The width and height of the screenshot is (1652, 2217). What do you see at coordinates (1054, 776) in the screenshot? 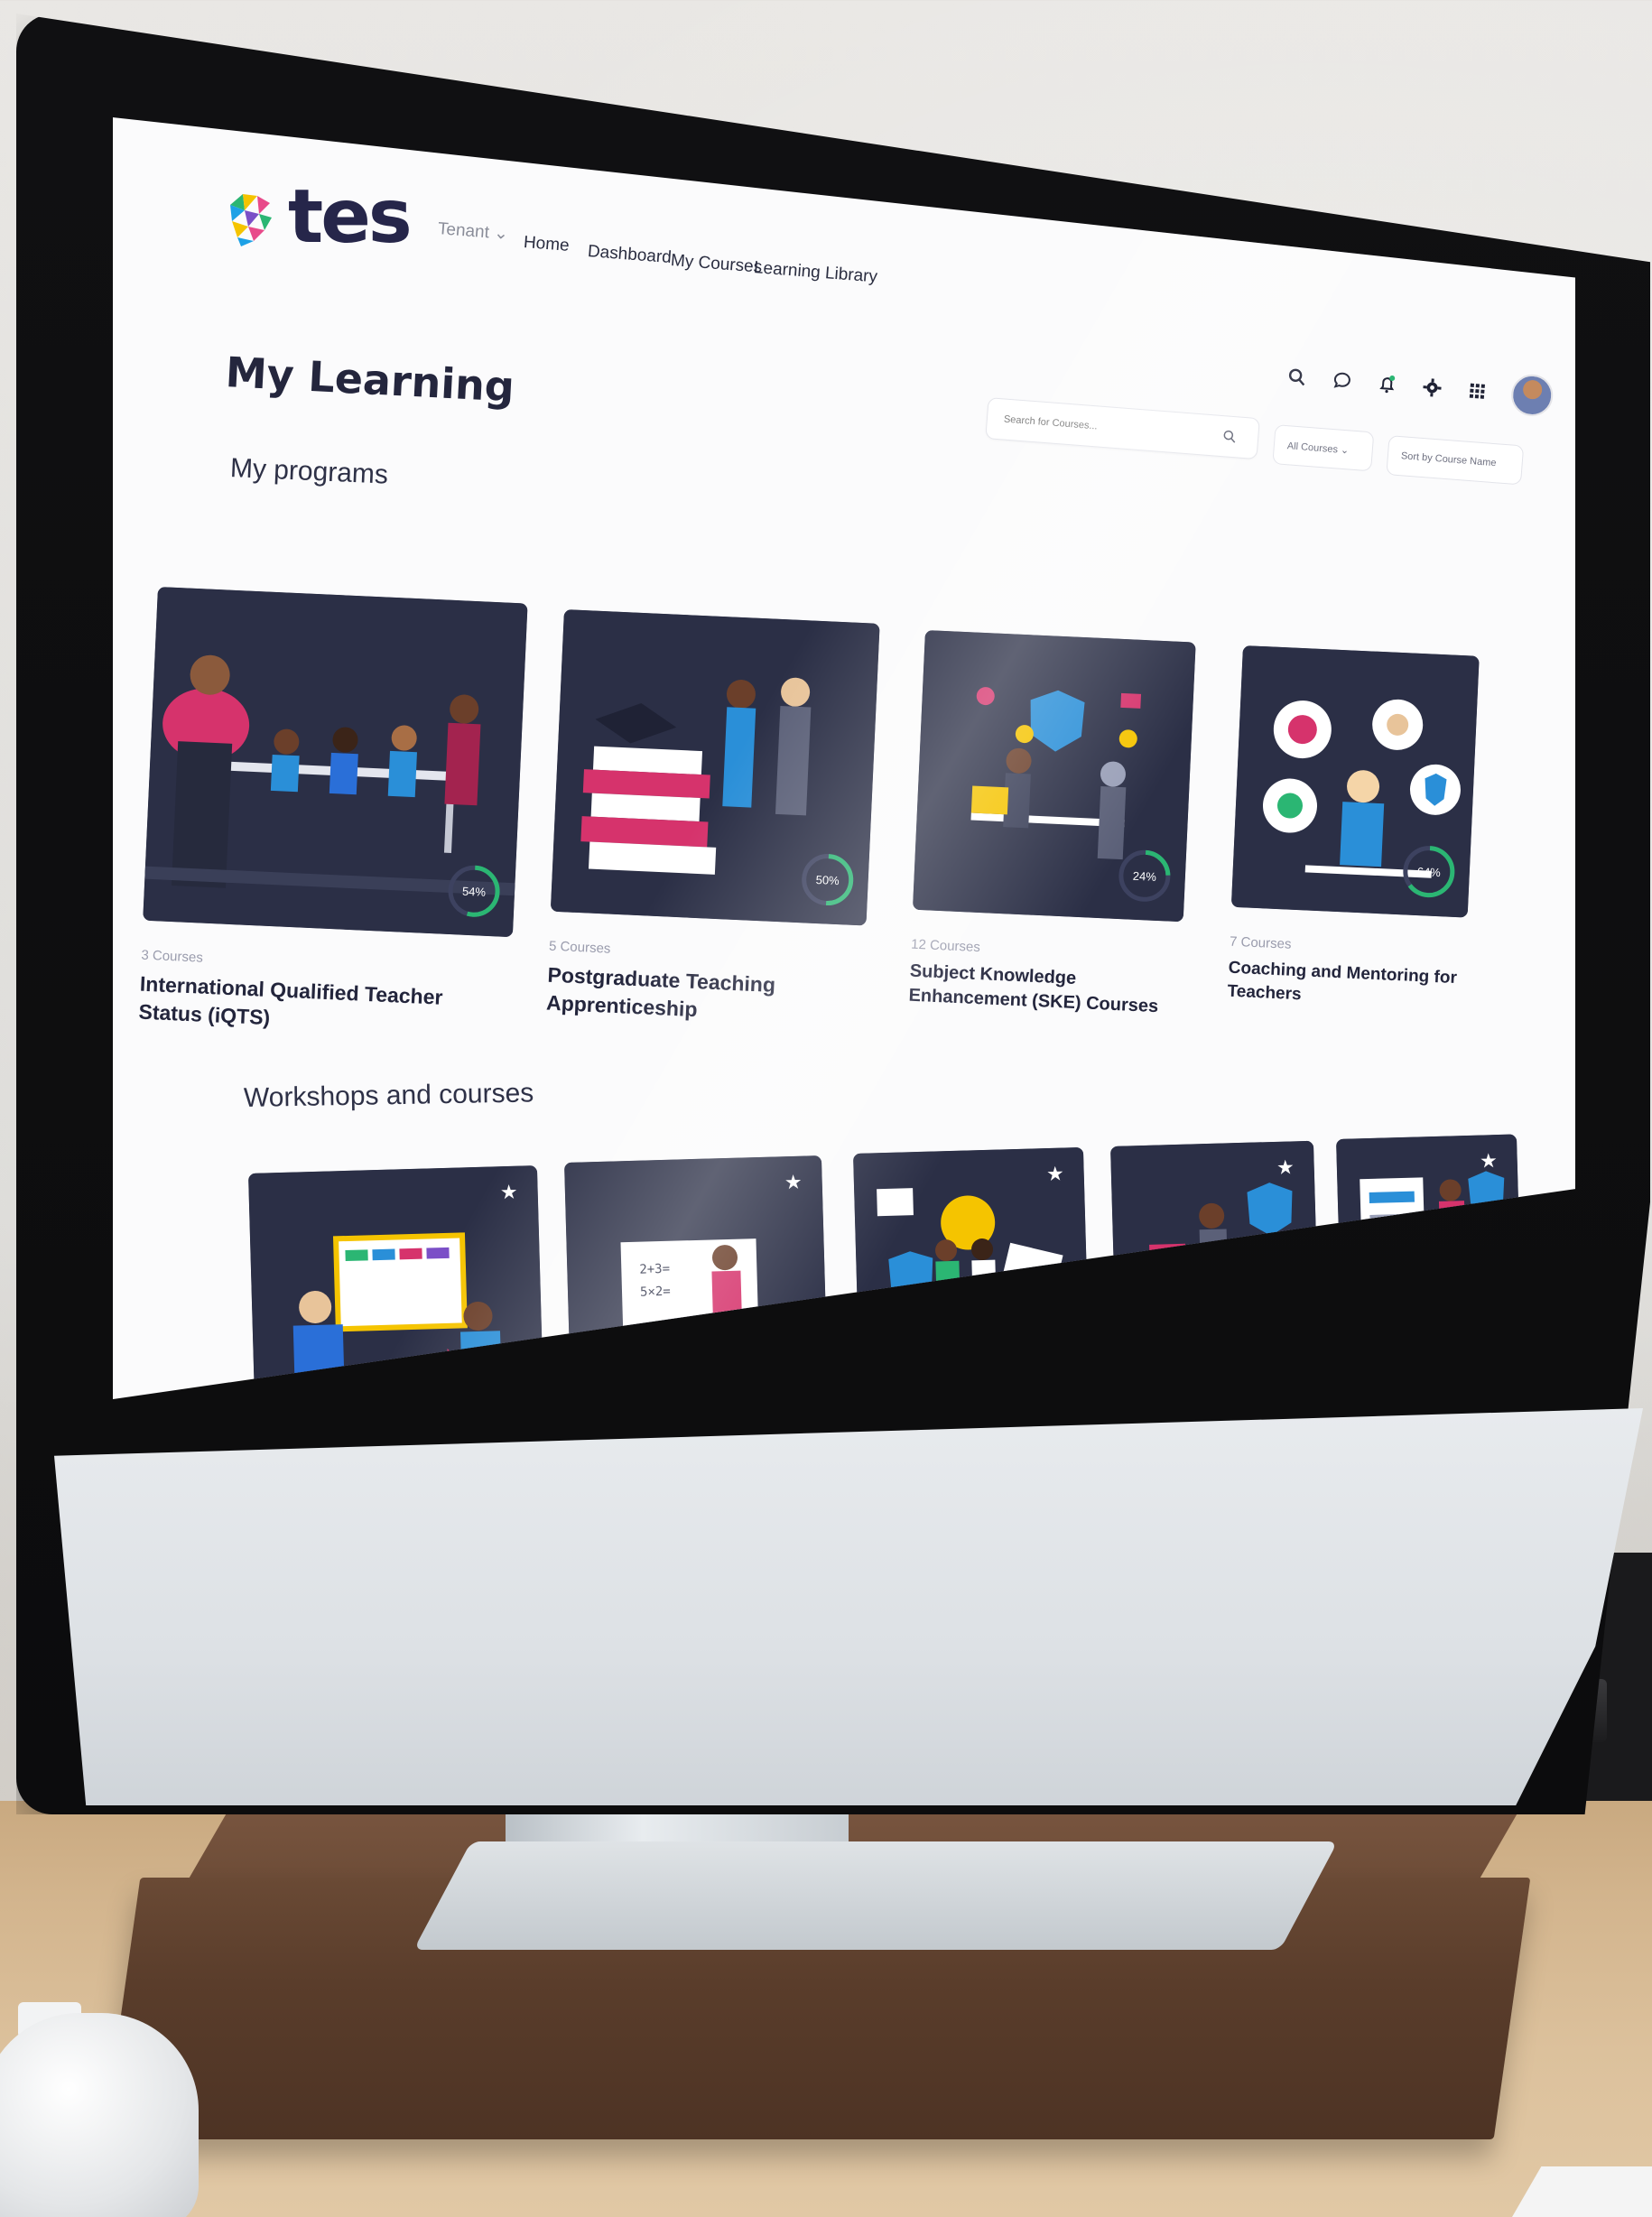
I see `program-illustration: 24%` at bounding box center [1054, 776].